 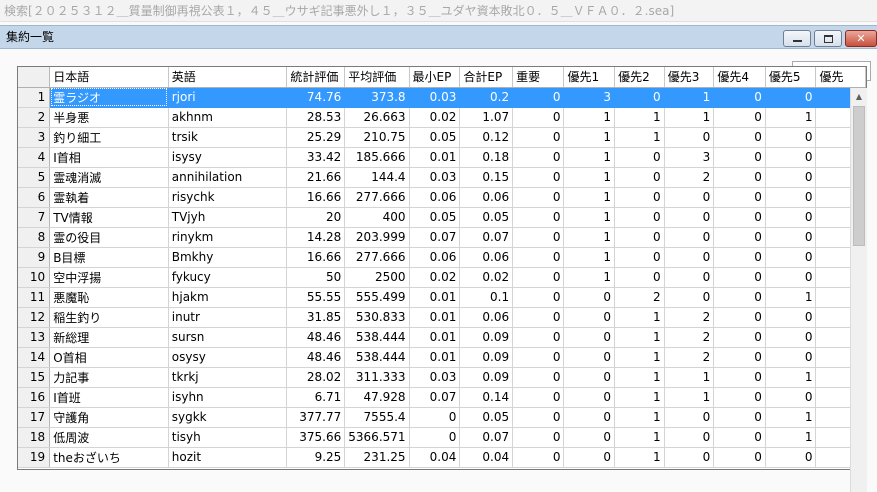 I want to click on table-cell: B目標, so click(x=109, y=257).